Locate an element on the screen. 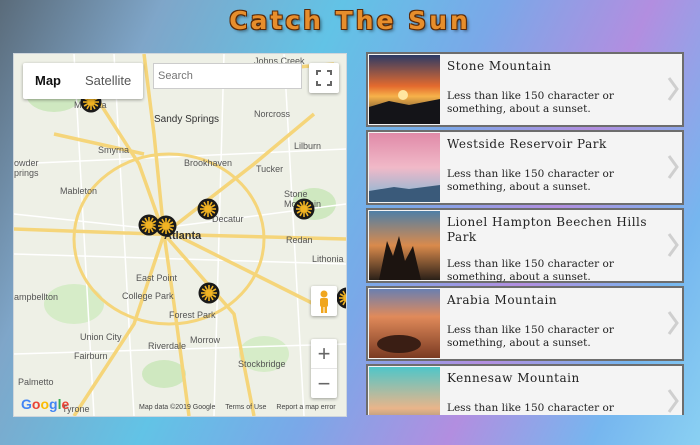  fullscreen-icon is located at coordinates (324, 78).